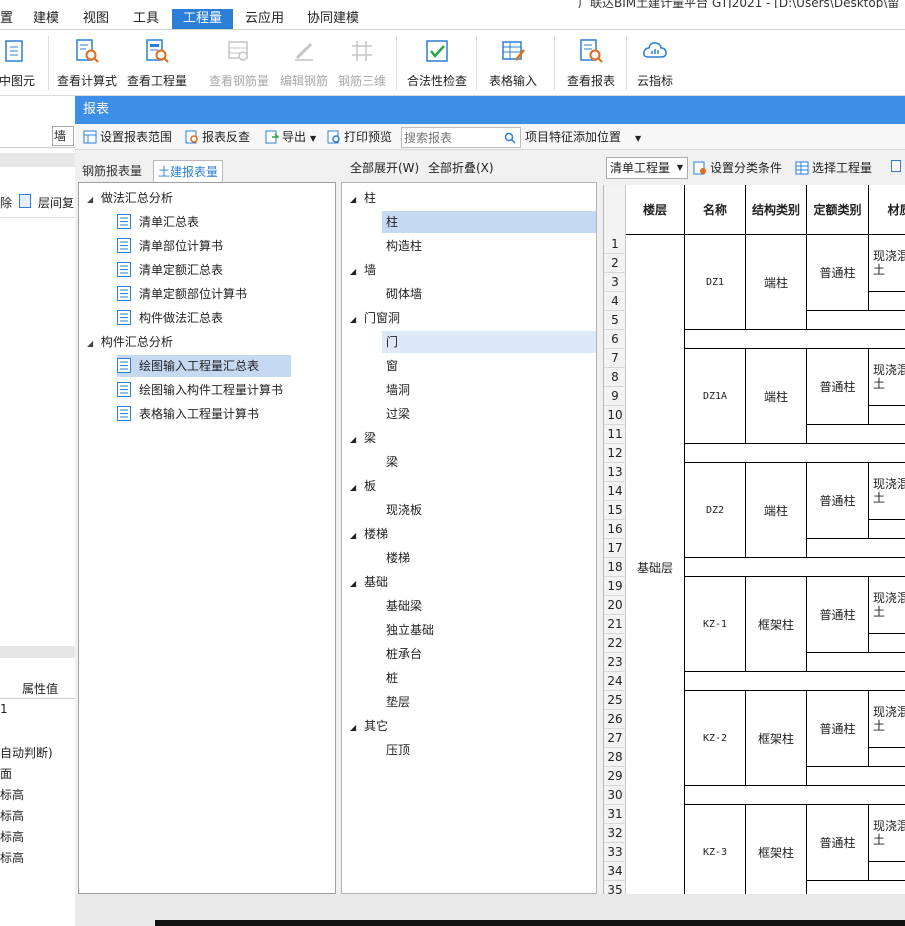 This screenshot has width=905, height=926. I want to click on report-check-button: 报表反查, so click(217, 137).